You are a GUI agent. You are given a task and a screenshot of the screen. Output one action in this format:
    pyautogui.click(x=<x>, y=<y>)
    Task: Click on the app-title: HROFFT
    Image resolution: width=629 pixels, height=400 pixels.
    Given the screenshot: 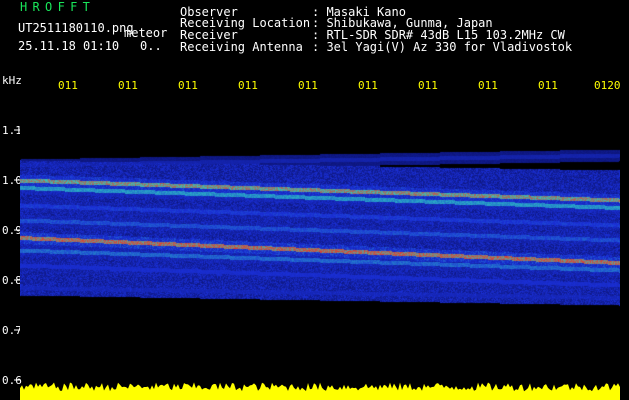 What is the action you would take?
    pyautogui.click(x=58, y=7)
    